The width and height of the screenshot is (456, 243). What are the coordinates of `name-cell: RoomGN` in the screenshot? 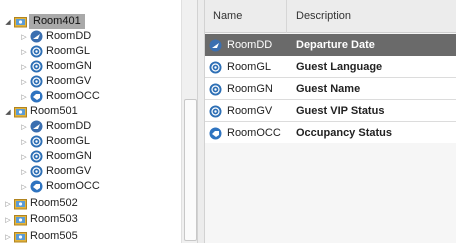 It's located at (246, 89).